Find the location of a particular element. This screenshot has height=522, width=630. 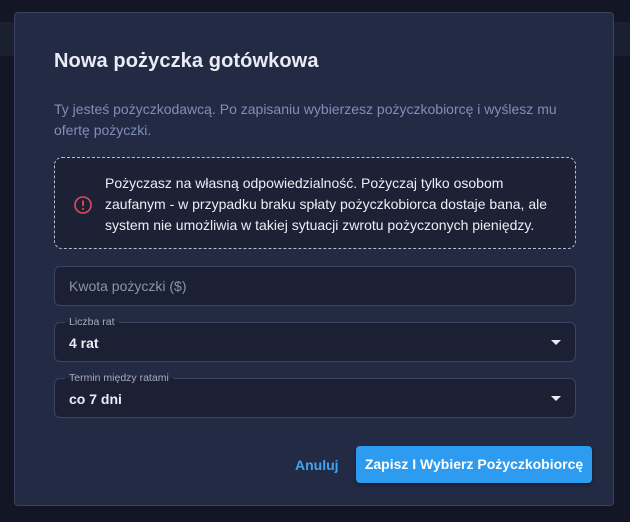

save-and-choose-borrower-button: Zapisz I Wybierz Pożyczkobiorcę is located at coordinates (474, 464).